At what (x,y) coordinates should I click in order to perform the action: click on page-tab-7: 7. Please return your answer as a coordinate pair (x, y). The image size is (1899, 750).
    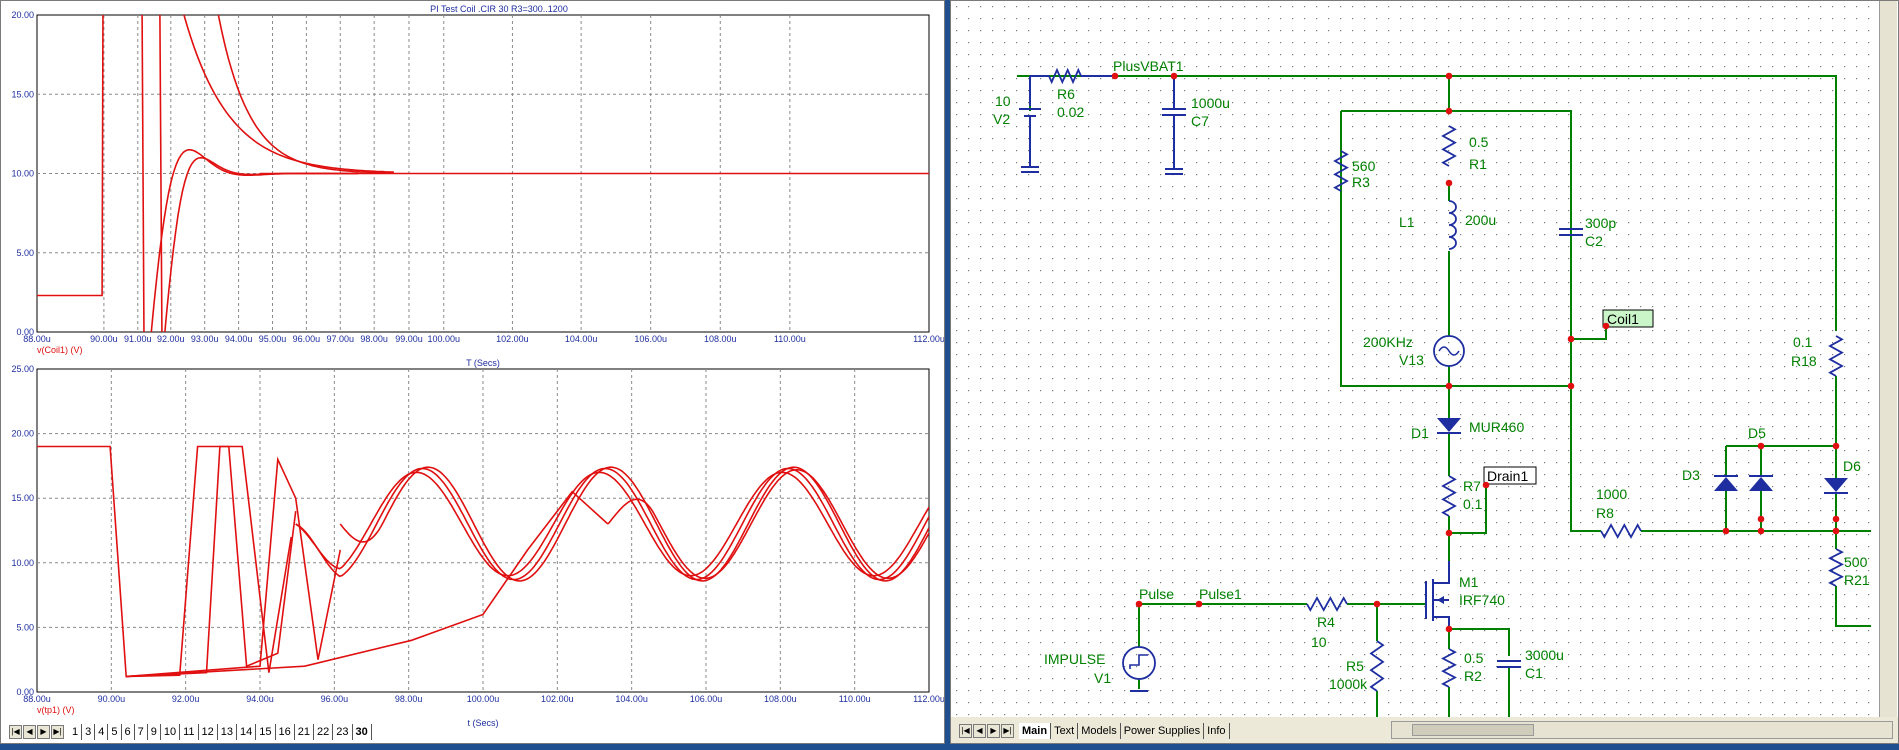
    Looking at the image, I should click on (141, 732).